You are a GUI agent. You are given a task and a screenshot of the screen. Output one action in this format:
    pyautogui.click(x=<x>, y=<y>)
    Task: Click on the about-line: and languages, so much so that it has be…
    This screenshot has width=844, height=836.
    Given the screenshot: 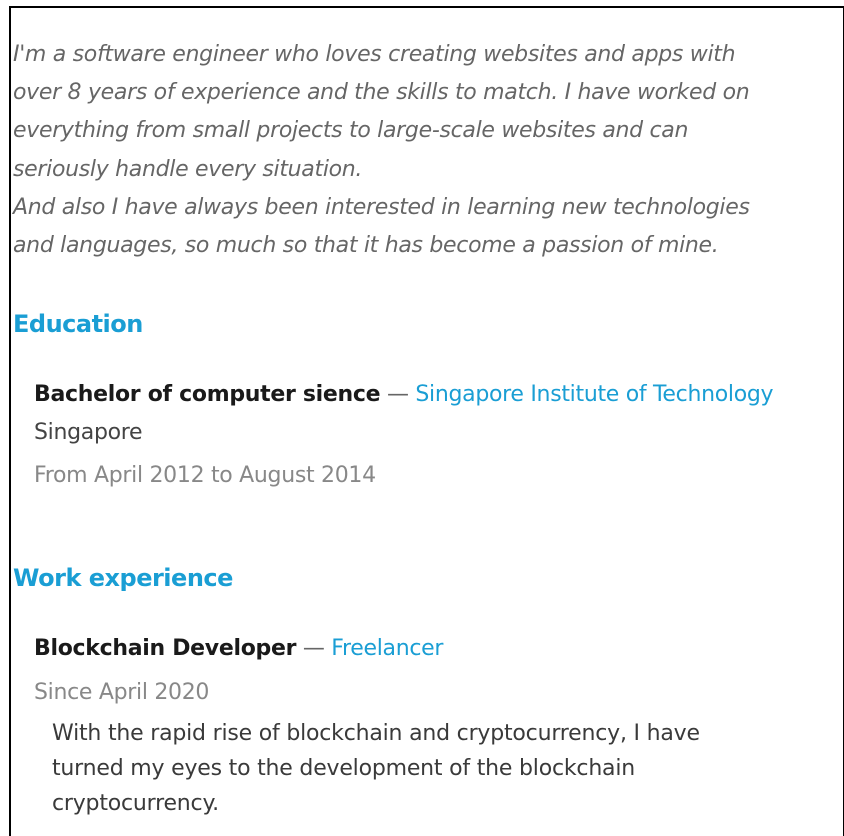 What is the action you would take?
    pyautogui.click(x=366, y=246)
    